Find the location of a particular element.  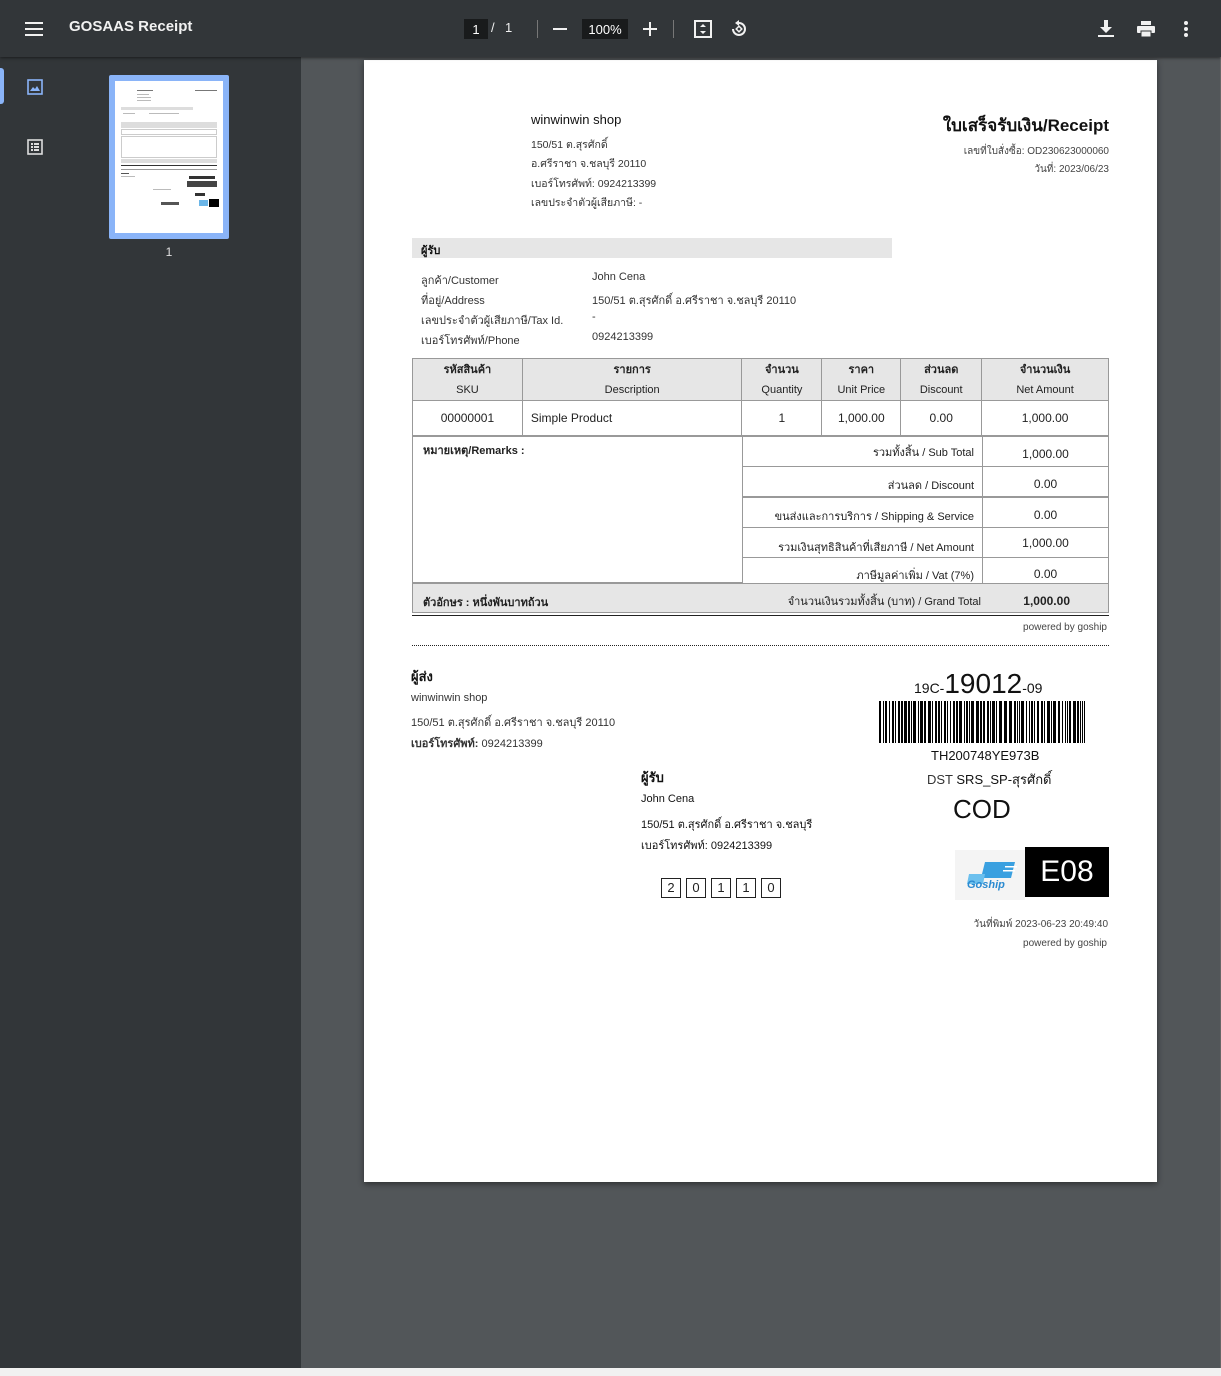

page-thumbnail is located at coordinates (169, 157).